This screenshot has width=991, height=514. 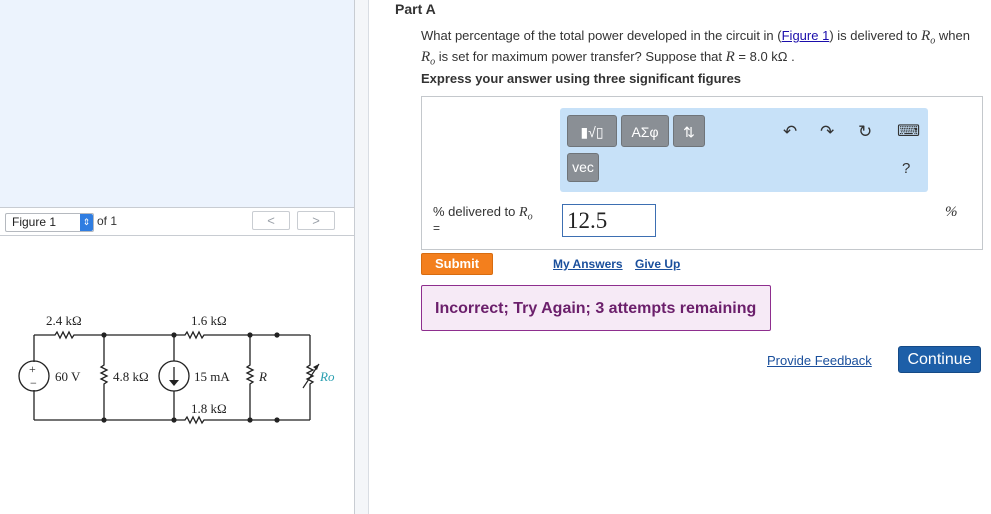 I want to click on vec-button: vec, so click(x=583, y=167).